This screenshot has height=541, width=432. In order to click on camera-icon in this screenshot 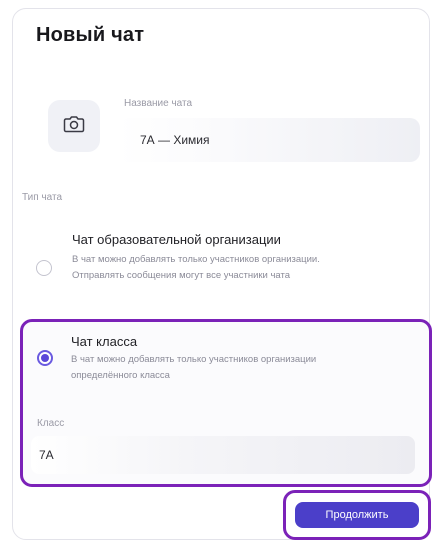, I will do `click(74, 126)`.